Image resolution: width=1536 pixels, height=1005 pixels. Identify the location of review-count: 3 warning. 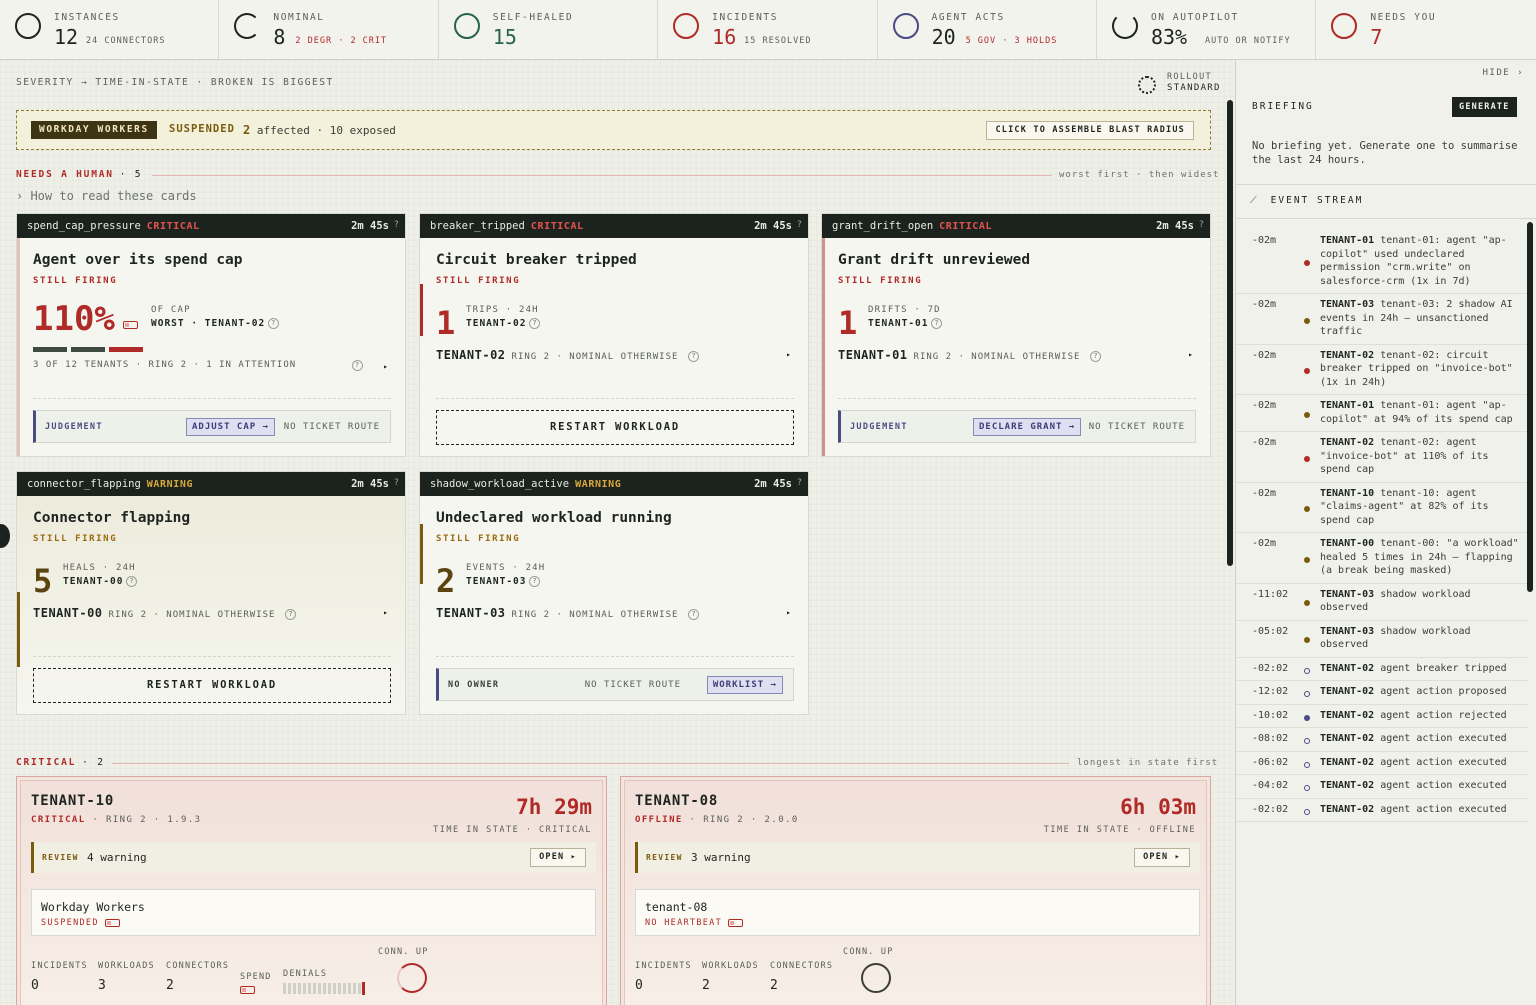
(721, 857).